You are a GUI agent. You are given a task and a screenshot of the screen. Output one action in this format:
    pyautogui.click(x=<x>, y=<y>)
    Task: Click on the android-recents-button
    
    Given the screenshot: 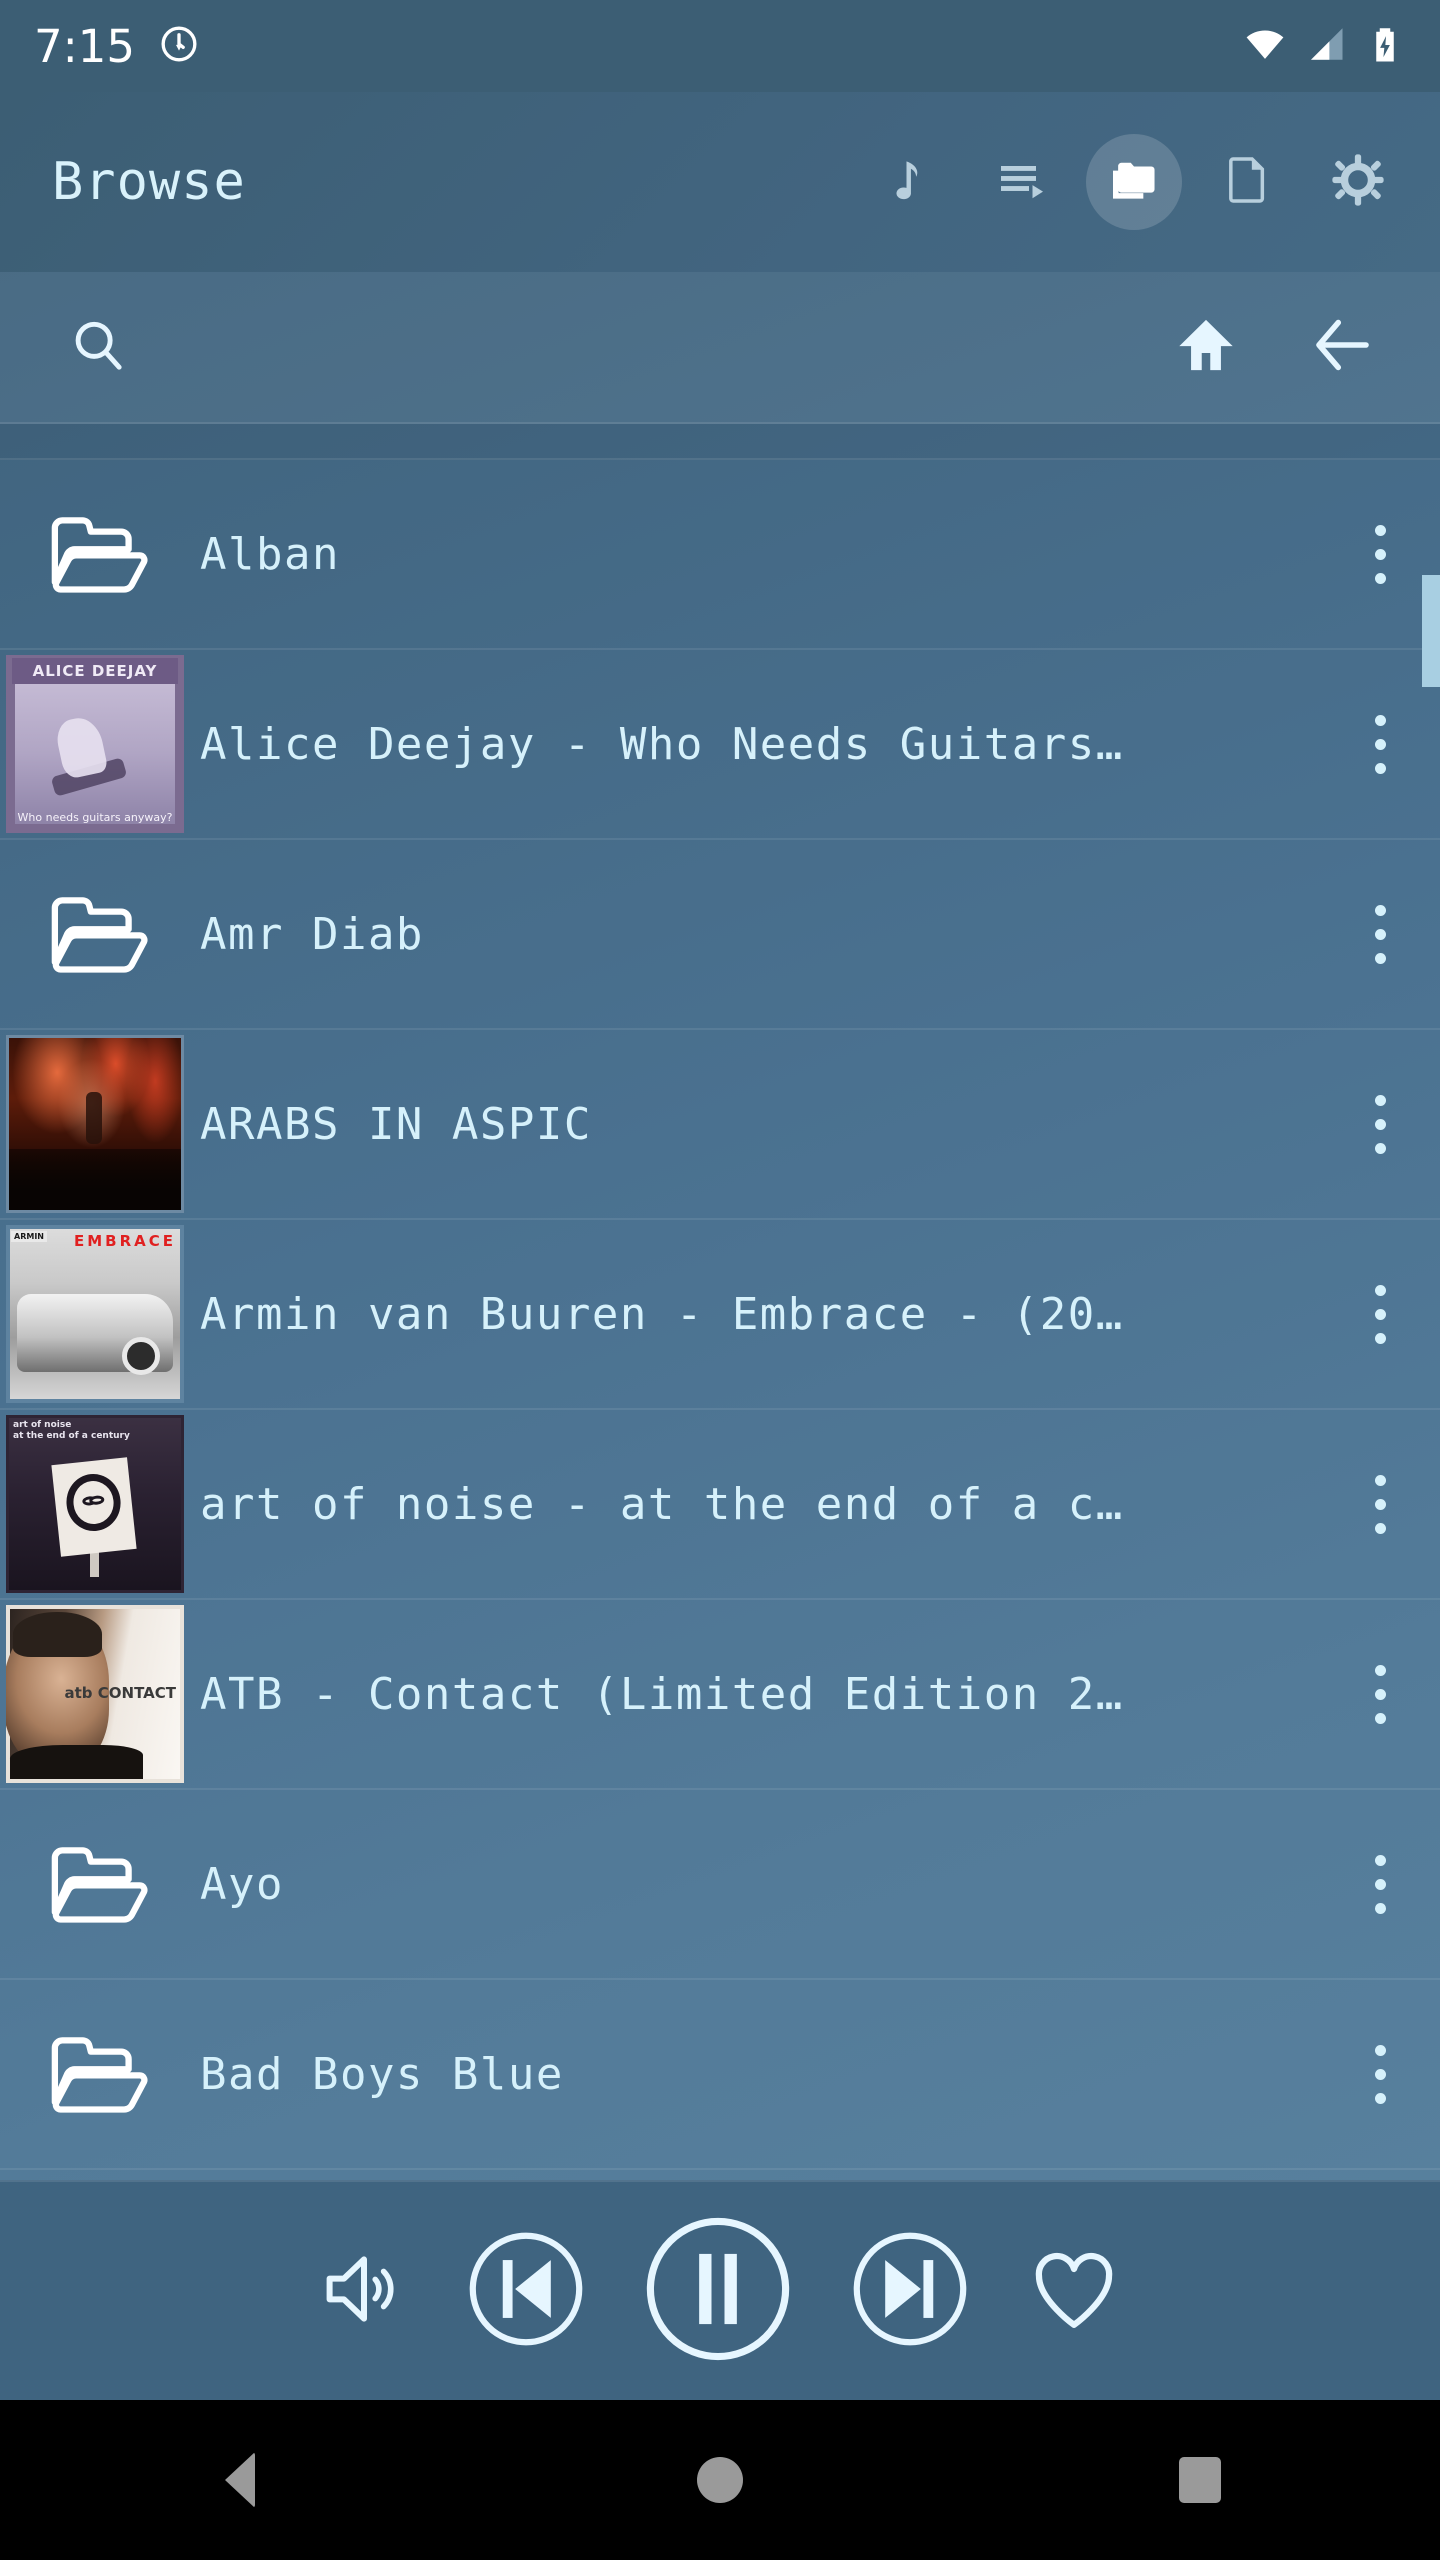 What is the action you would take?
    pyautogui.click(x=1200, y=2480)
    